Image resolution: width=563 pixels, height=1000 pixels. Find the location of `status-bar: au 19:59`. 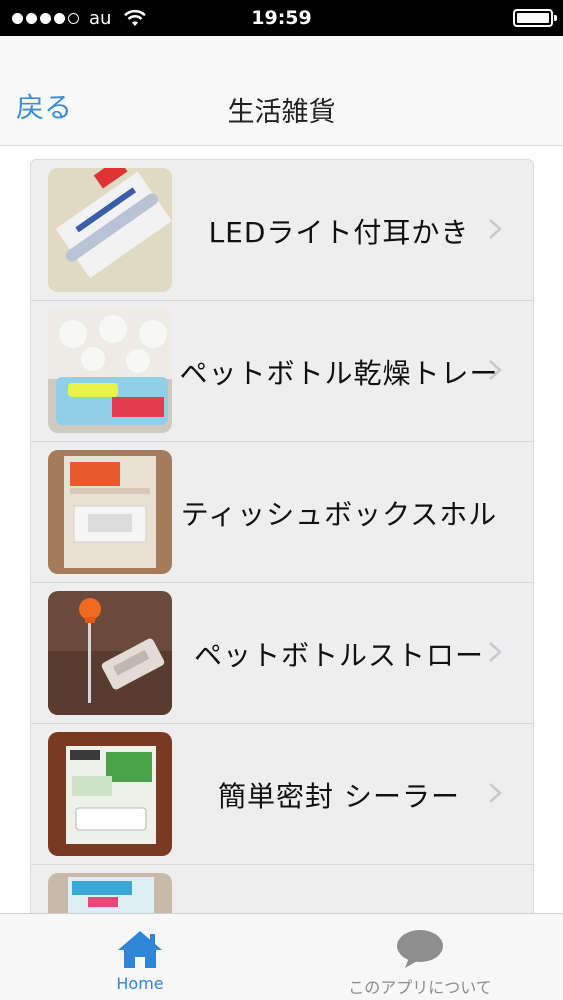

status-bar: au 19:59 is located at coordinates (281, 18).